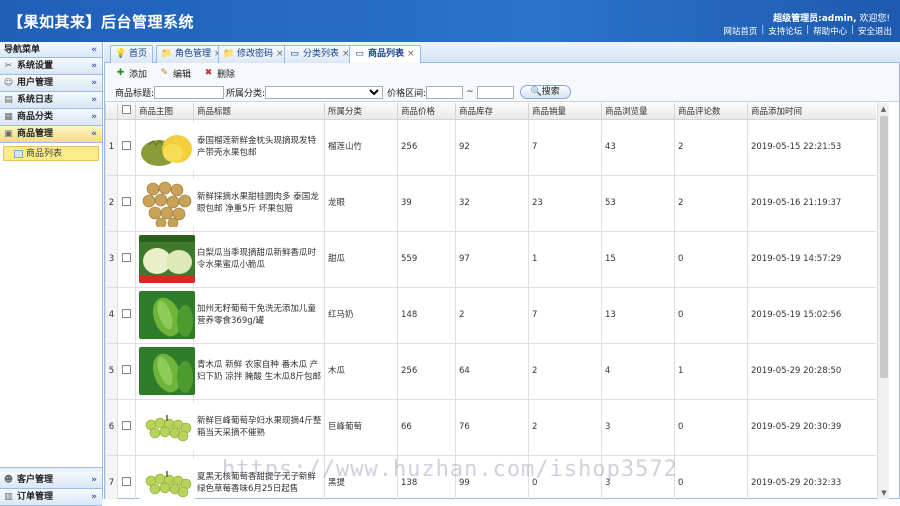 Image resolution: width=900 pixels, height=506 pixels. What do you see at coordinates (51, 50) in the screenshot?
I see `sidebar-title: 导航菜单 «` at bounding box center [51, 50].